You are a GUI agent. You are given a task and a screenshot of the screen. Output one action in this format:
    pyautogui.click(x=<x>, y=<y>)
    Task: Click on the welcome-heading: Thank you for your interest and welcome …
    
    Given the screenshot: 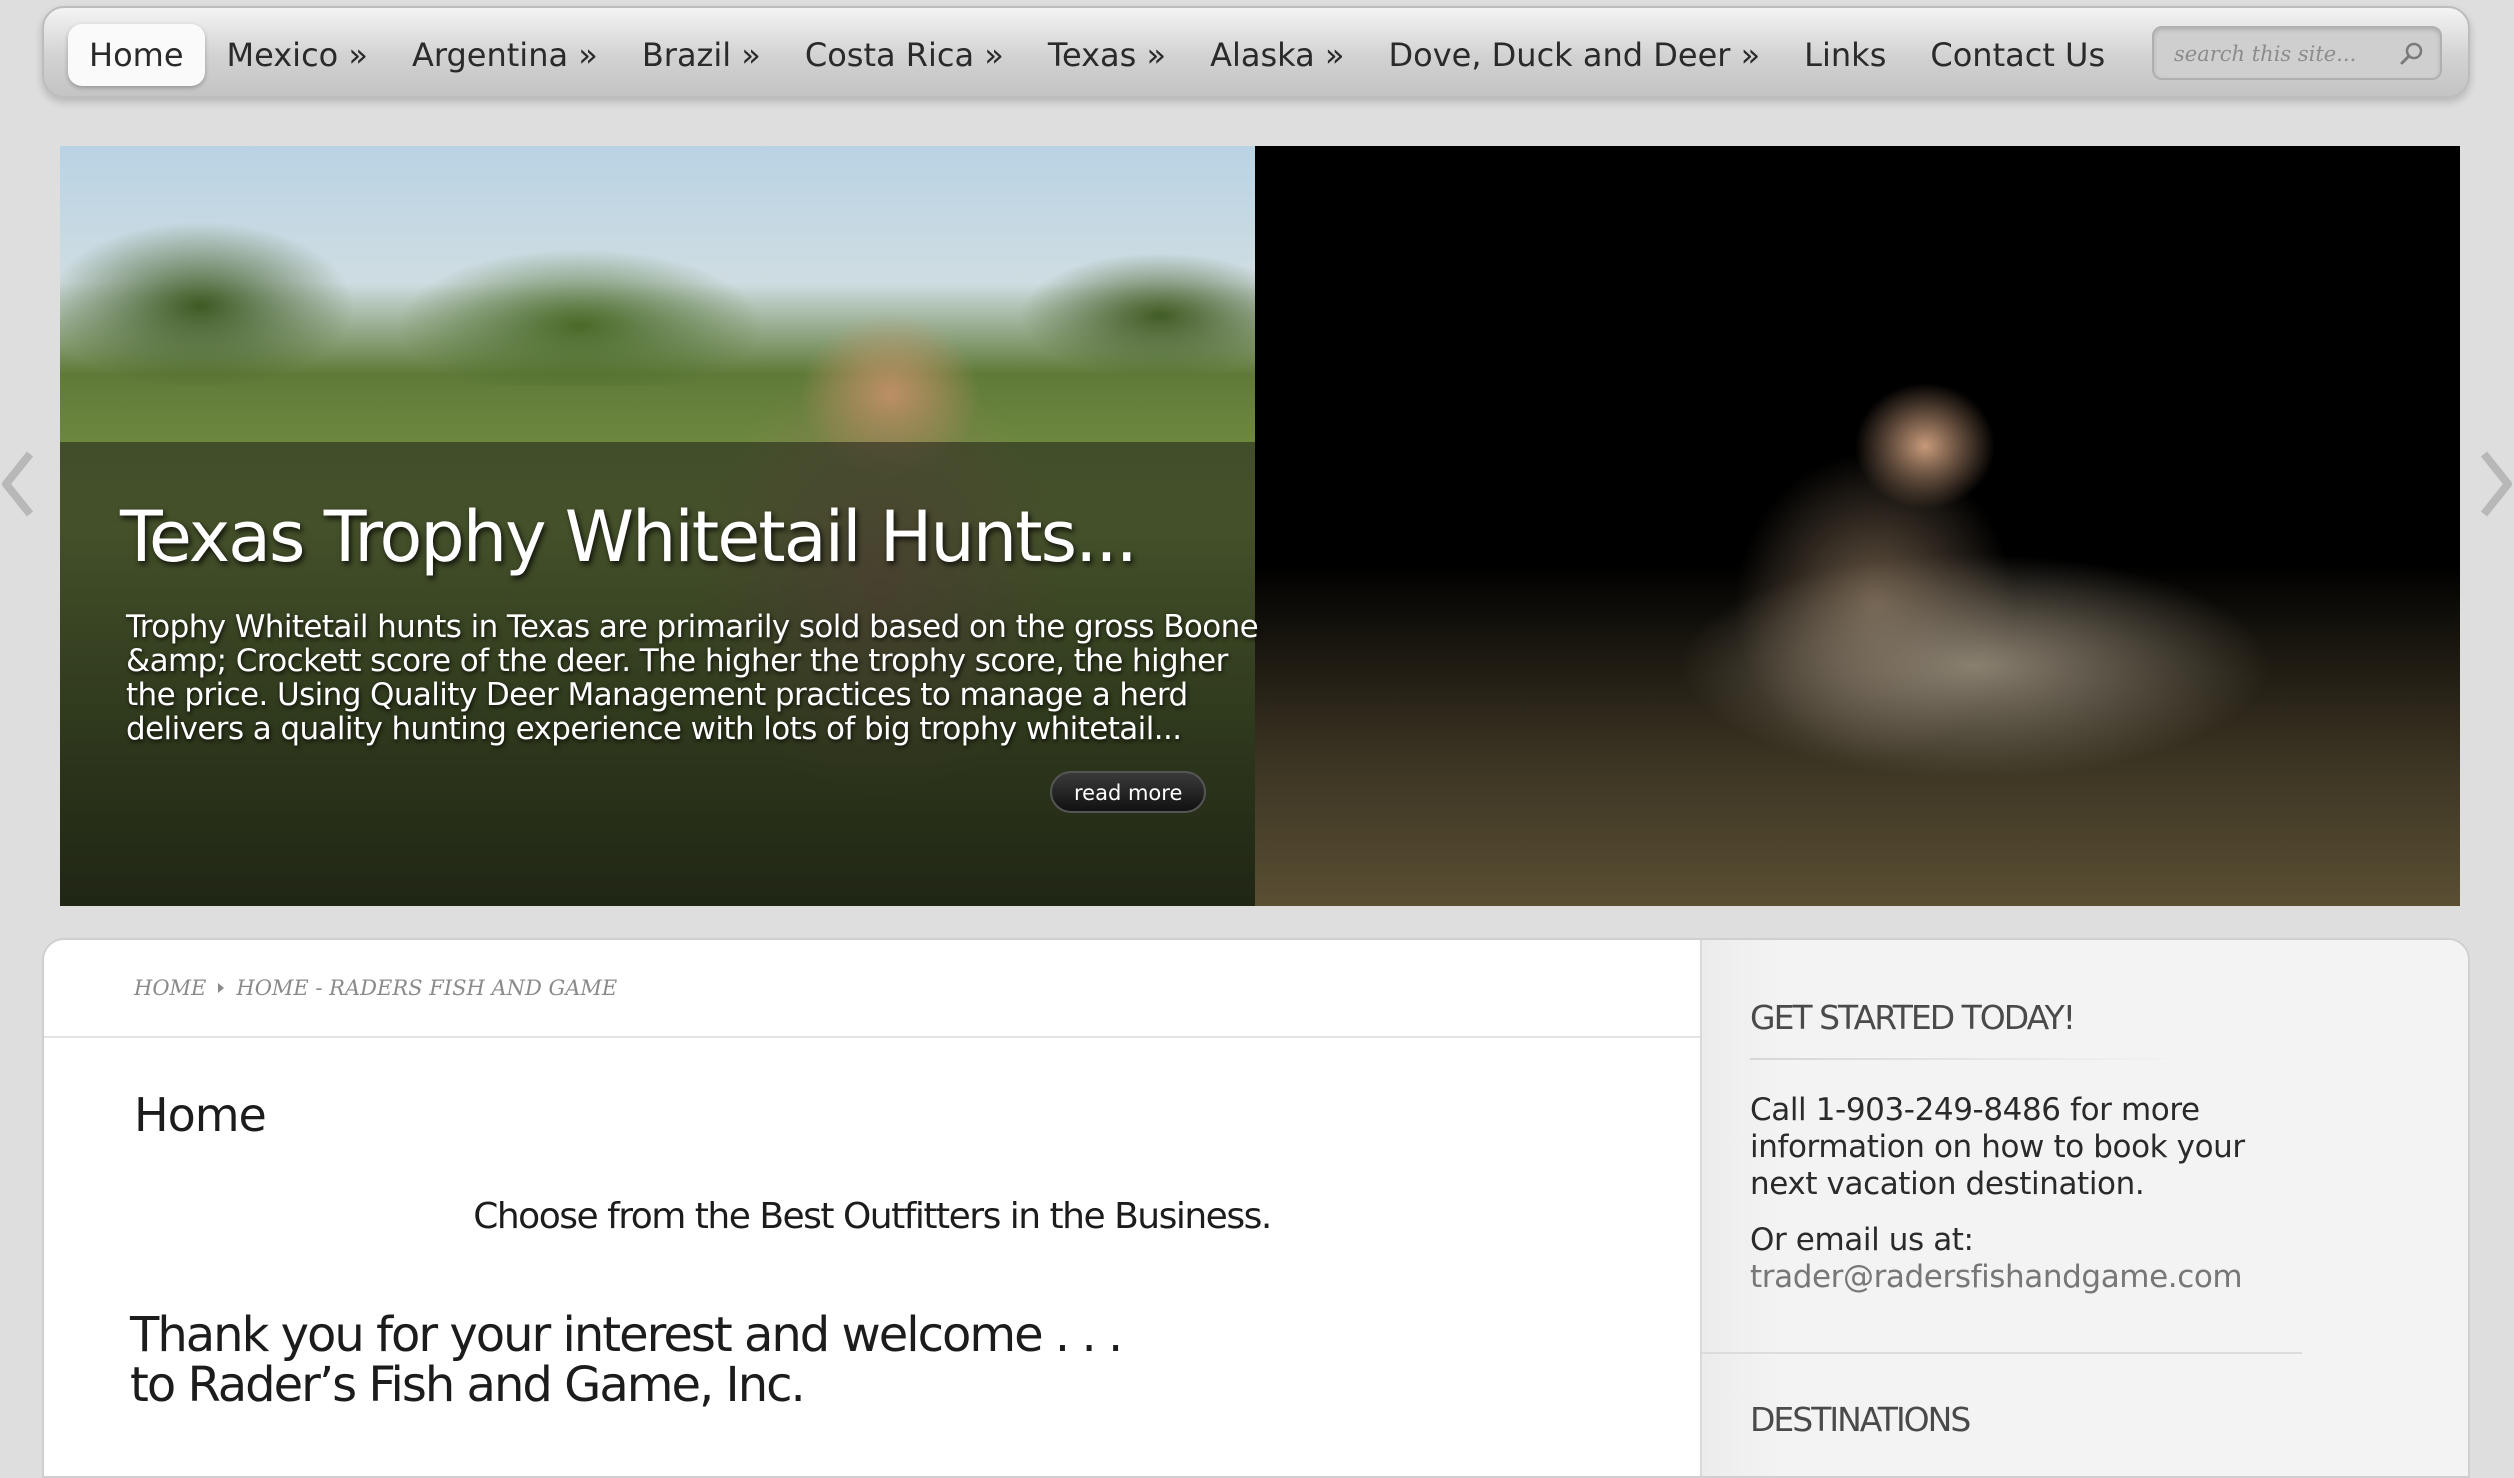 What is the action you would take?
    pyautogui.click(x=626, y=1360)
    